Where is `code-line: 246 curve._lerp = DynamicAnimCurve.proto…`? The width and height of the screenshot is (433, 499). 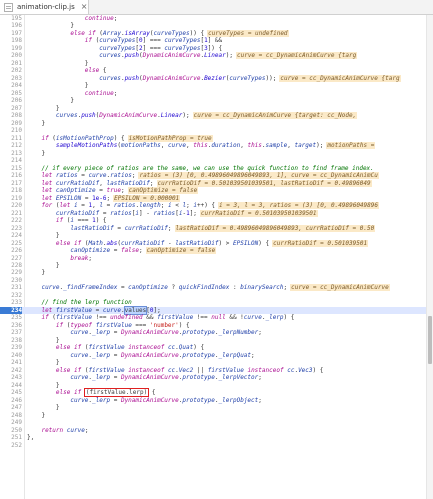 code-line: 246 curve._lerp = DynamicAnimCurve.proto… is located at coordinates (216, 400).